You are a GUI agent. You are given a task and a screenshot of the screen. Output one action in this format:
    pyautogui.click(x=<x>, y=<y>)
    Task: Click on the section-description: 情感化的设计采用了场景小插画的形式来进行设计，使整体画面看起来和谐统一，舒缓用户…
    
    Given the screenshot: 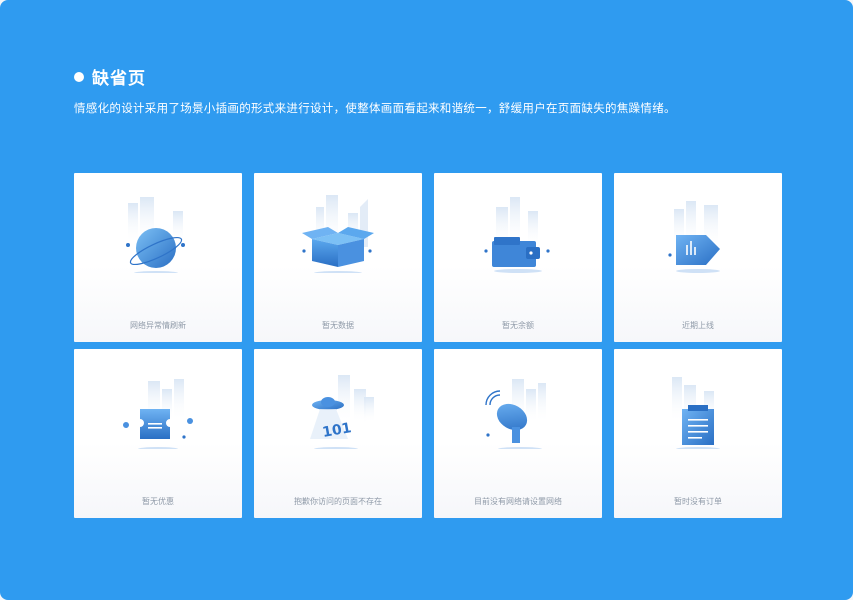 What is the action you would take?
    pyautogui.click(x=375, y=108)
    